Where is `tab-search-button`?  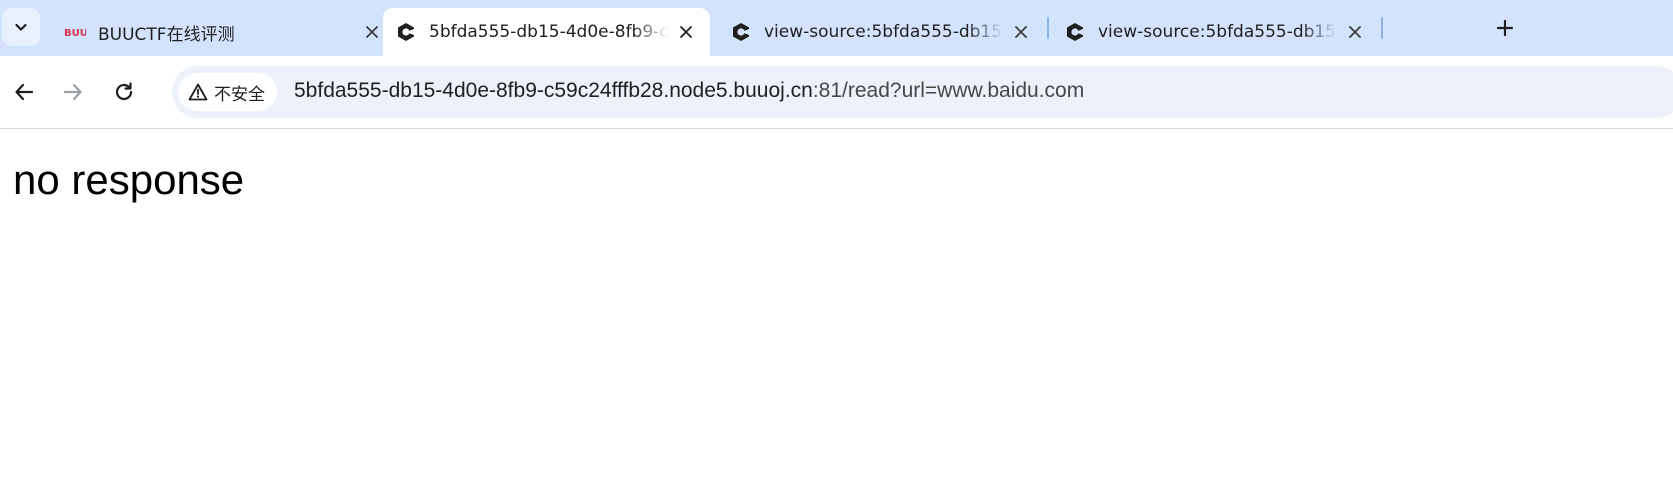
tab-search-button is located at coordinates (21, 27).